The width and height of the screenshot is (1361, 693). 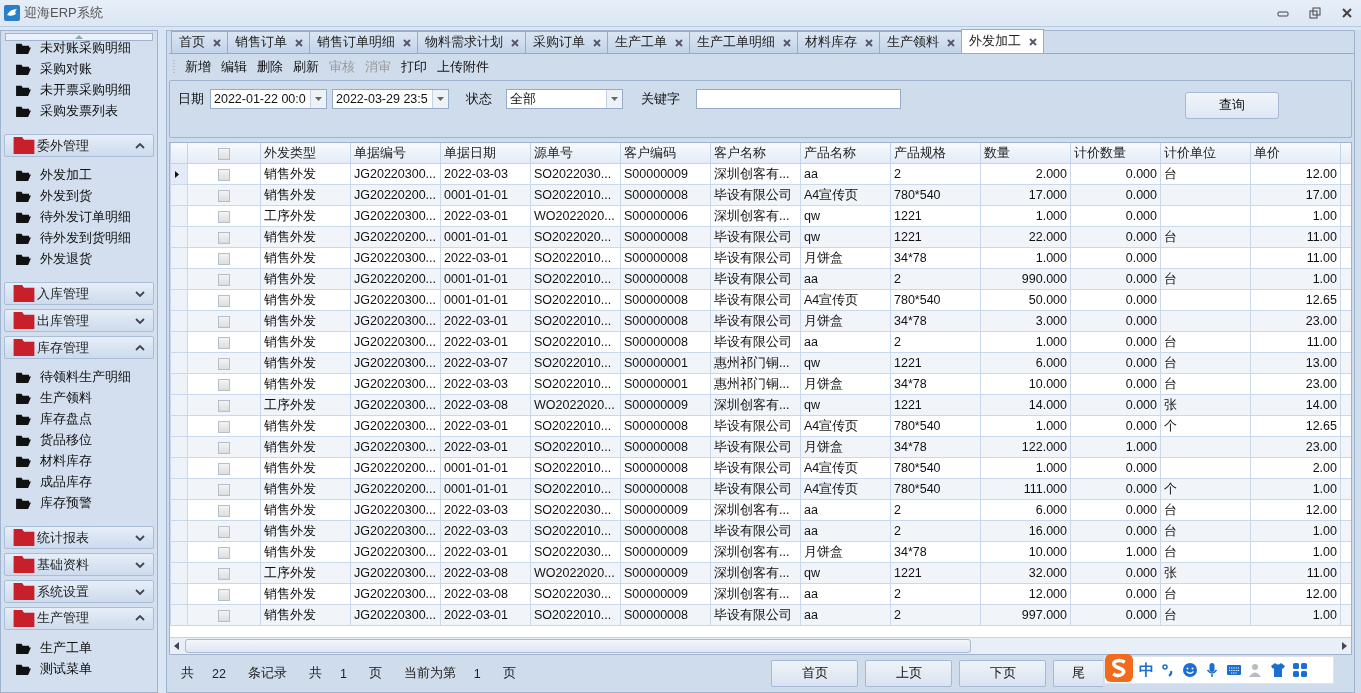 What do you see at coordinates (270, 67) in the screenshot?
I see `toolbar-button: 删除` at bounding box center [270, 67].